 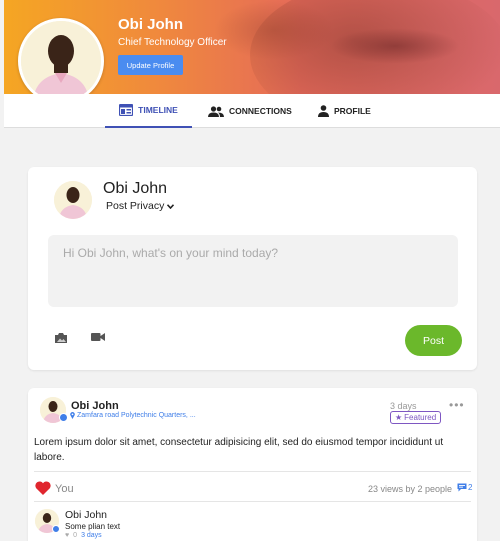 I want to click on cover-lips-shading, so click(x=395, y=46).